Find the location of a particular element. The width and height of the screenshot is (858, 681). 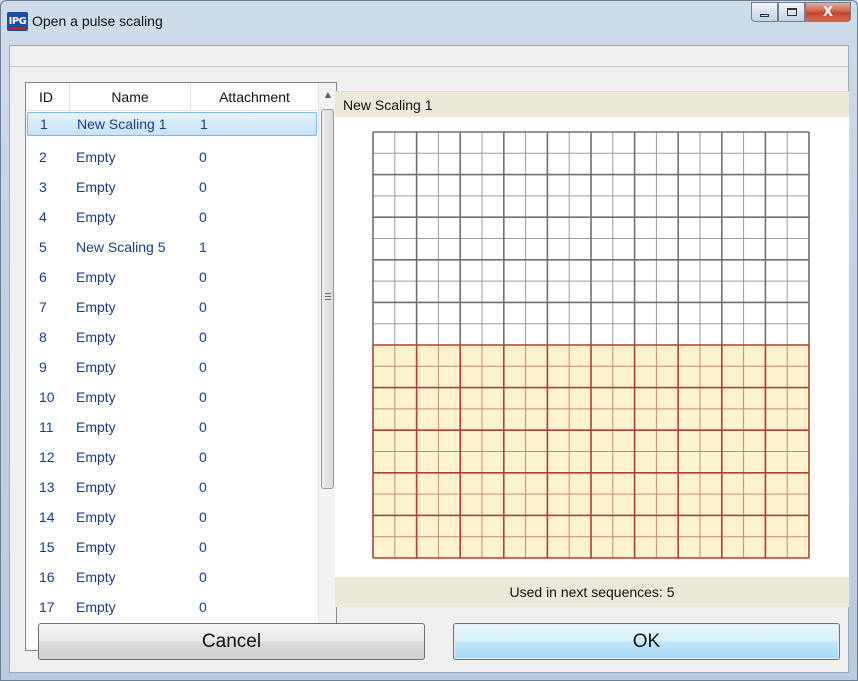

ok-button: OK is located at coordinates (646, 641).